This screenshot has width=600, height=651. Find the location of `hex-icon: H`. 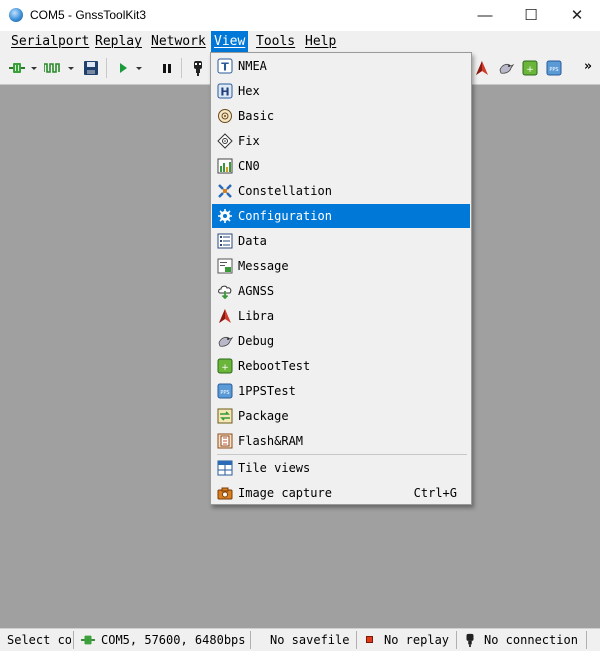

hex-icon: H is located at coordinates (225, 91).